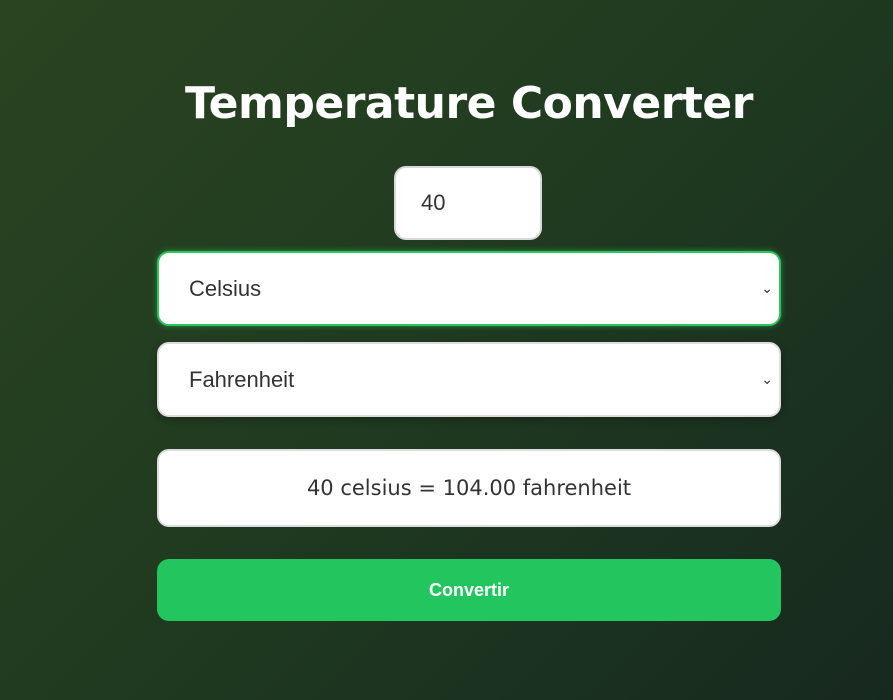 The image size is (893, 700). What do you see at coordinates (469, 103) in the screenshot?
I see `page-title: Temperature Converter` at bounding box center [469, 103].